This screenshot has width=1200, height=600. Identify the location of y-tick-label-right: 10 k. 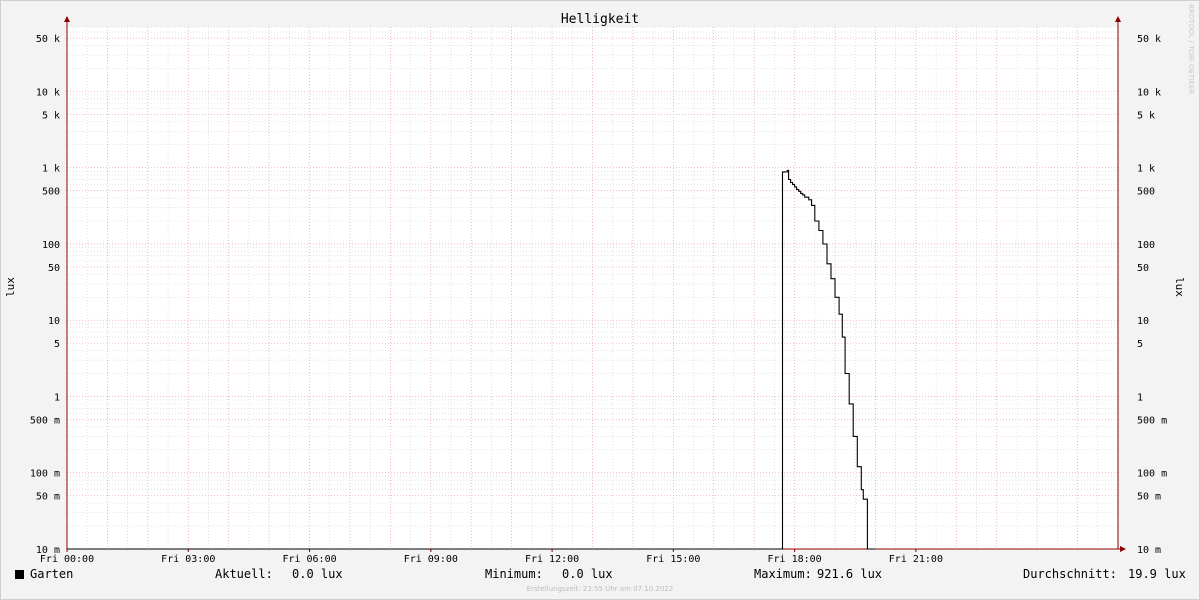
(1149, 92).